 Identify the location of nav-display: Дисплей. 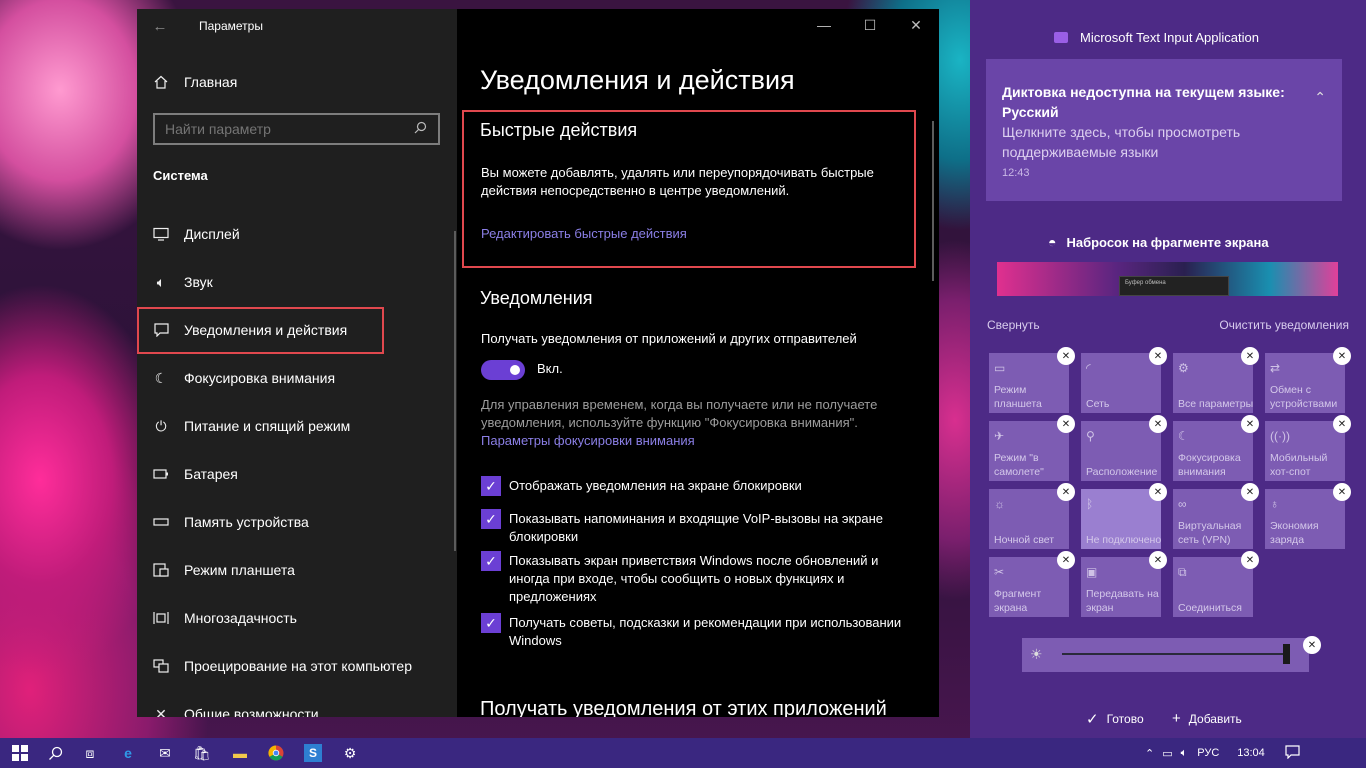
(297, 234).